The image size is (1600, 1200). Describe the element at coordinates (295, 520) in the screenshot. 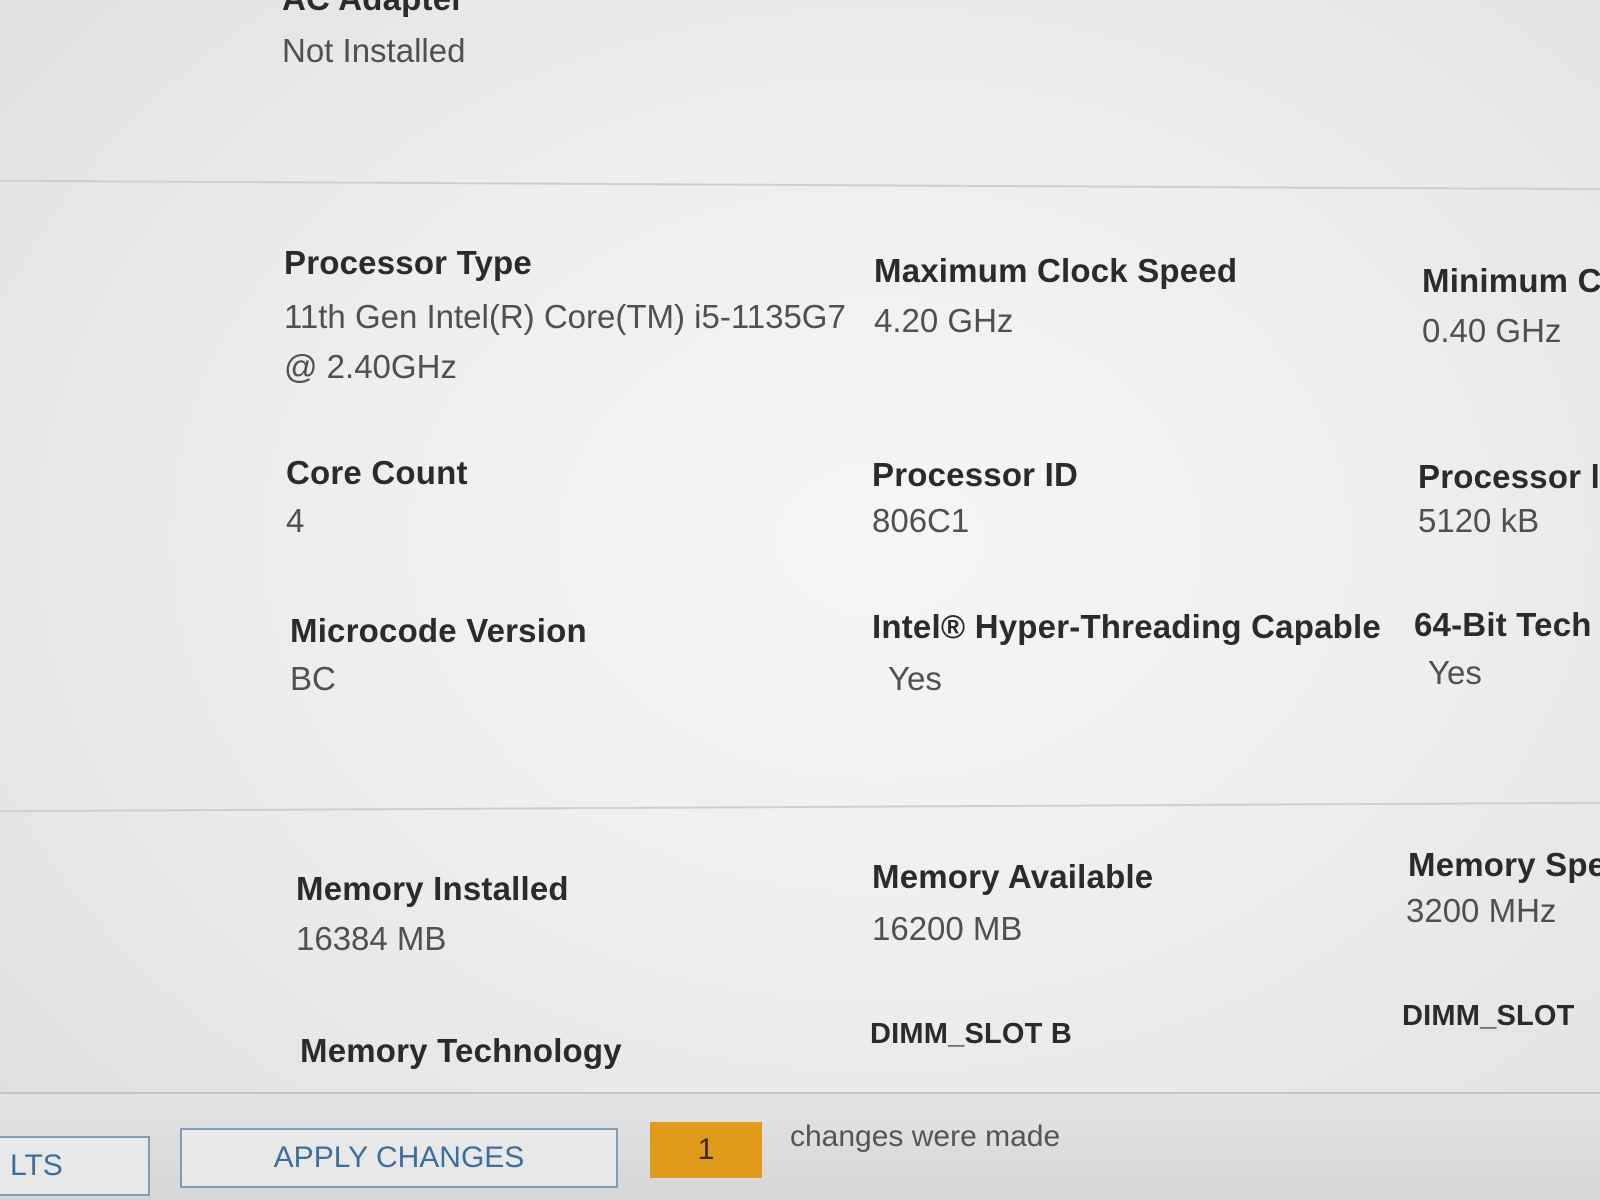

I see `core-count-value: 4` at that location.